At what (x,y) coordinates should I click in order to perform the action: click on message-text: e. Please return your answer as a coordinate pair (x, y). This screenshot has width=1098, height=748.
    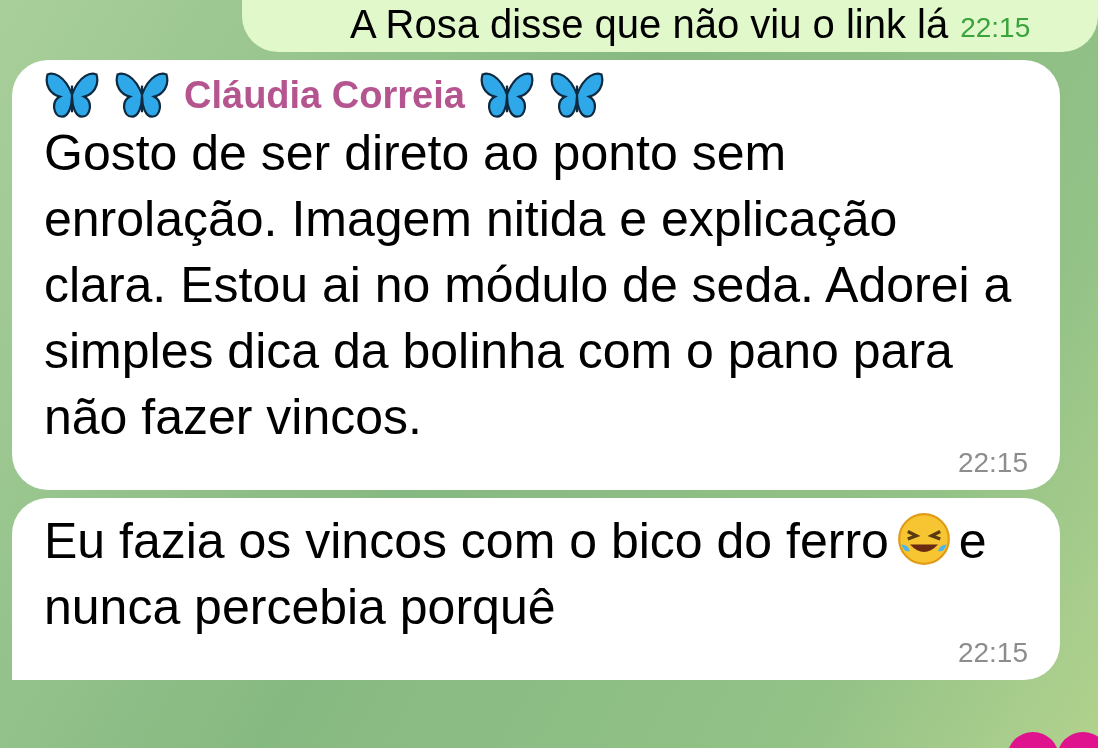
    Looking at the image, I should click on (972, 541).